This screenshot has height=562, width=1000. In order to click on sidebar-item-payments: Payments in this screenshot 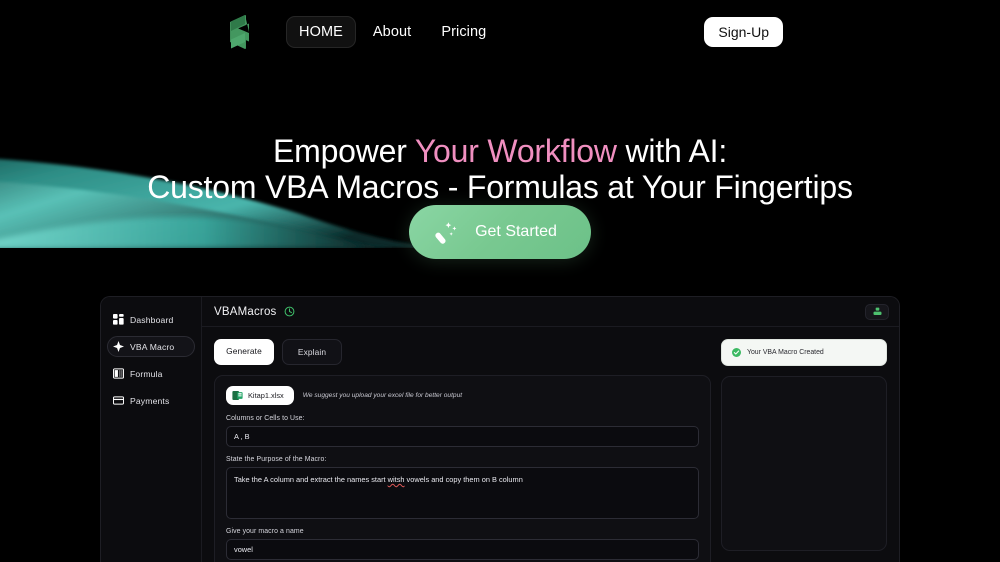, I will do `click(151, 400)`.